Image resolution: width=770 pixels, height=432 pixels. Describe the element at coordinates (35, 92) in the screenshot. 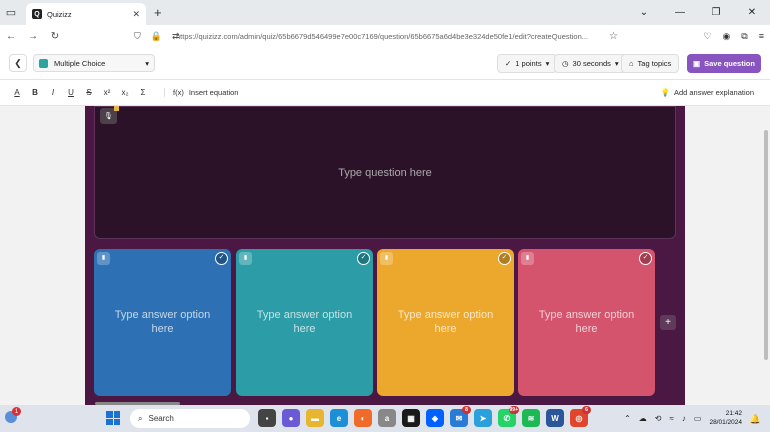

I see `bold-button: B` at that location.